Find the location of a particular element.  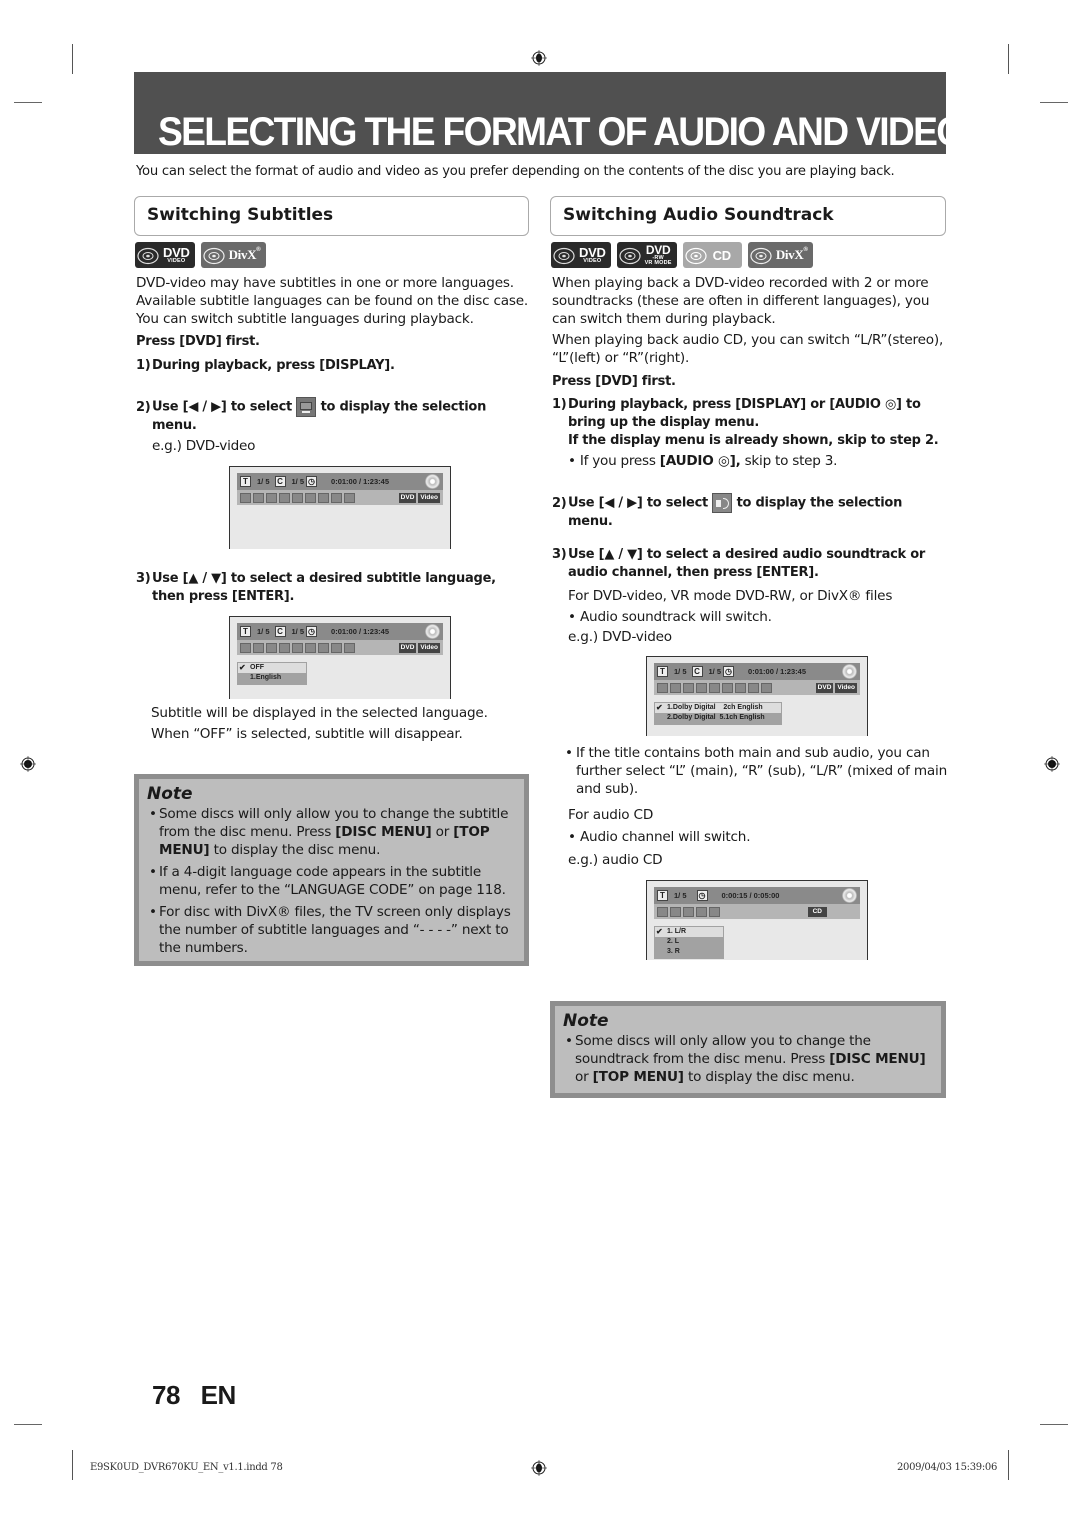

list-item: ✔ 1.Dolby Digital 2ch English is located at coordinates (718, 708).